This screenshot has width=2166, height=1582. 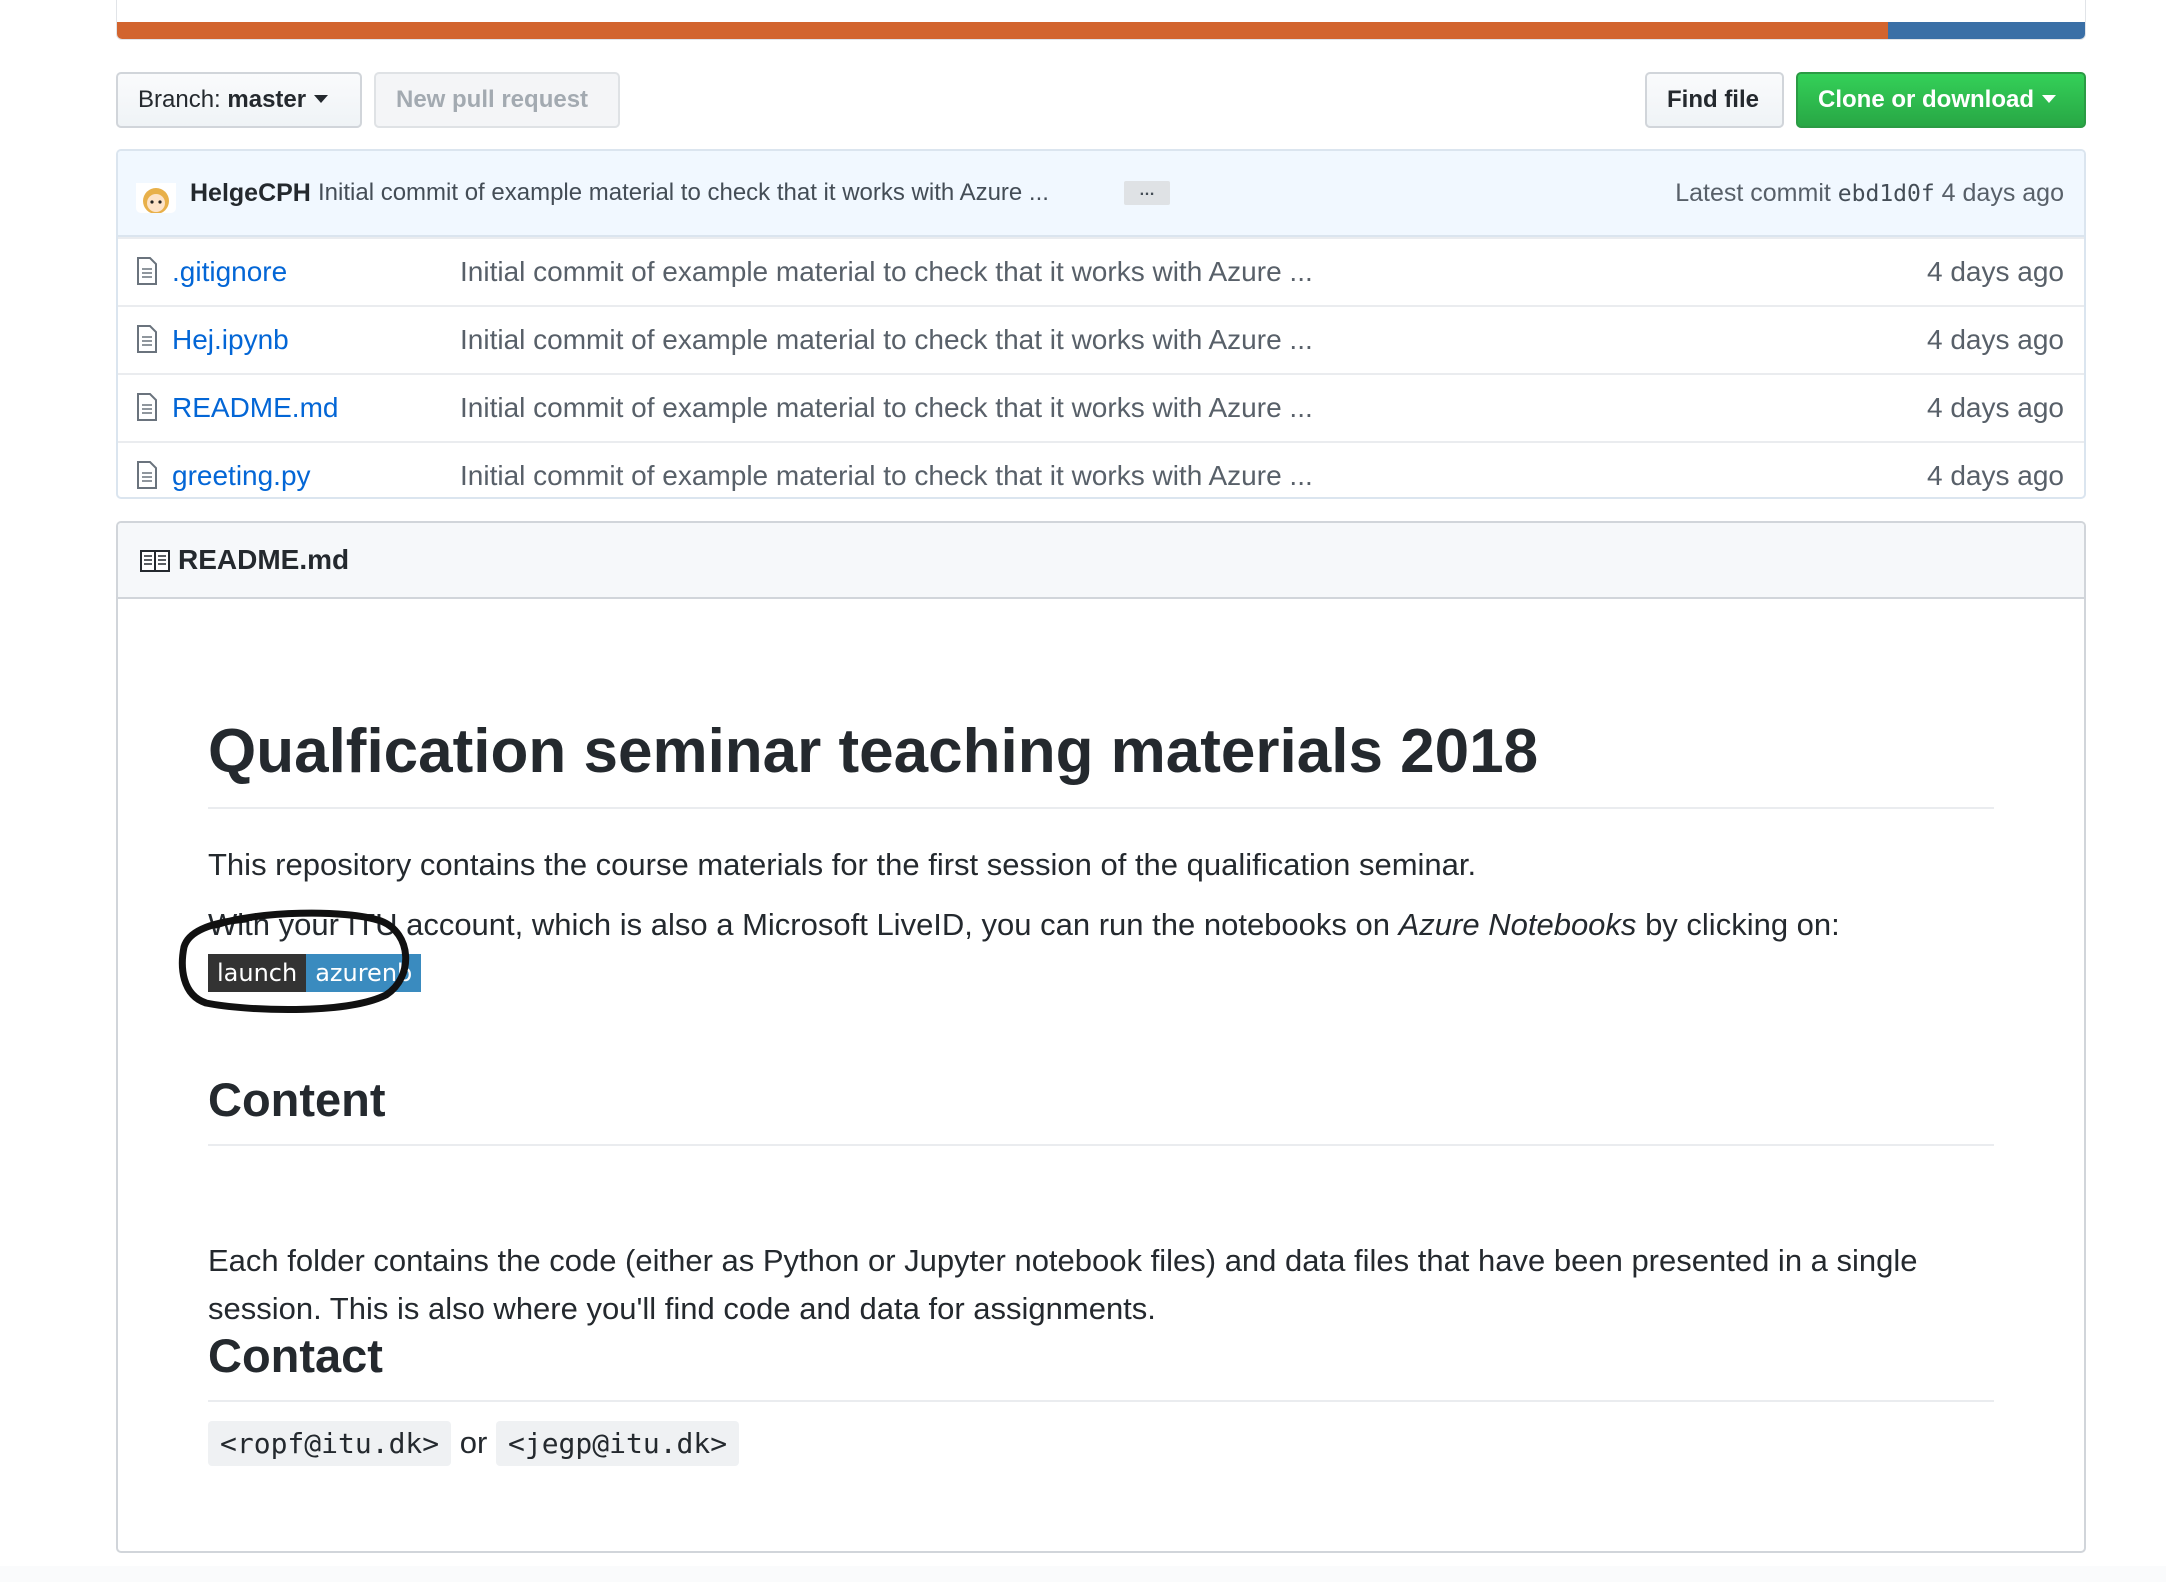 I want to click on language-segment-jupyter, so click(x=1003, y=19).